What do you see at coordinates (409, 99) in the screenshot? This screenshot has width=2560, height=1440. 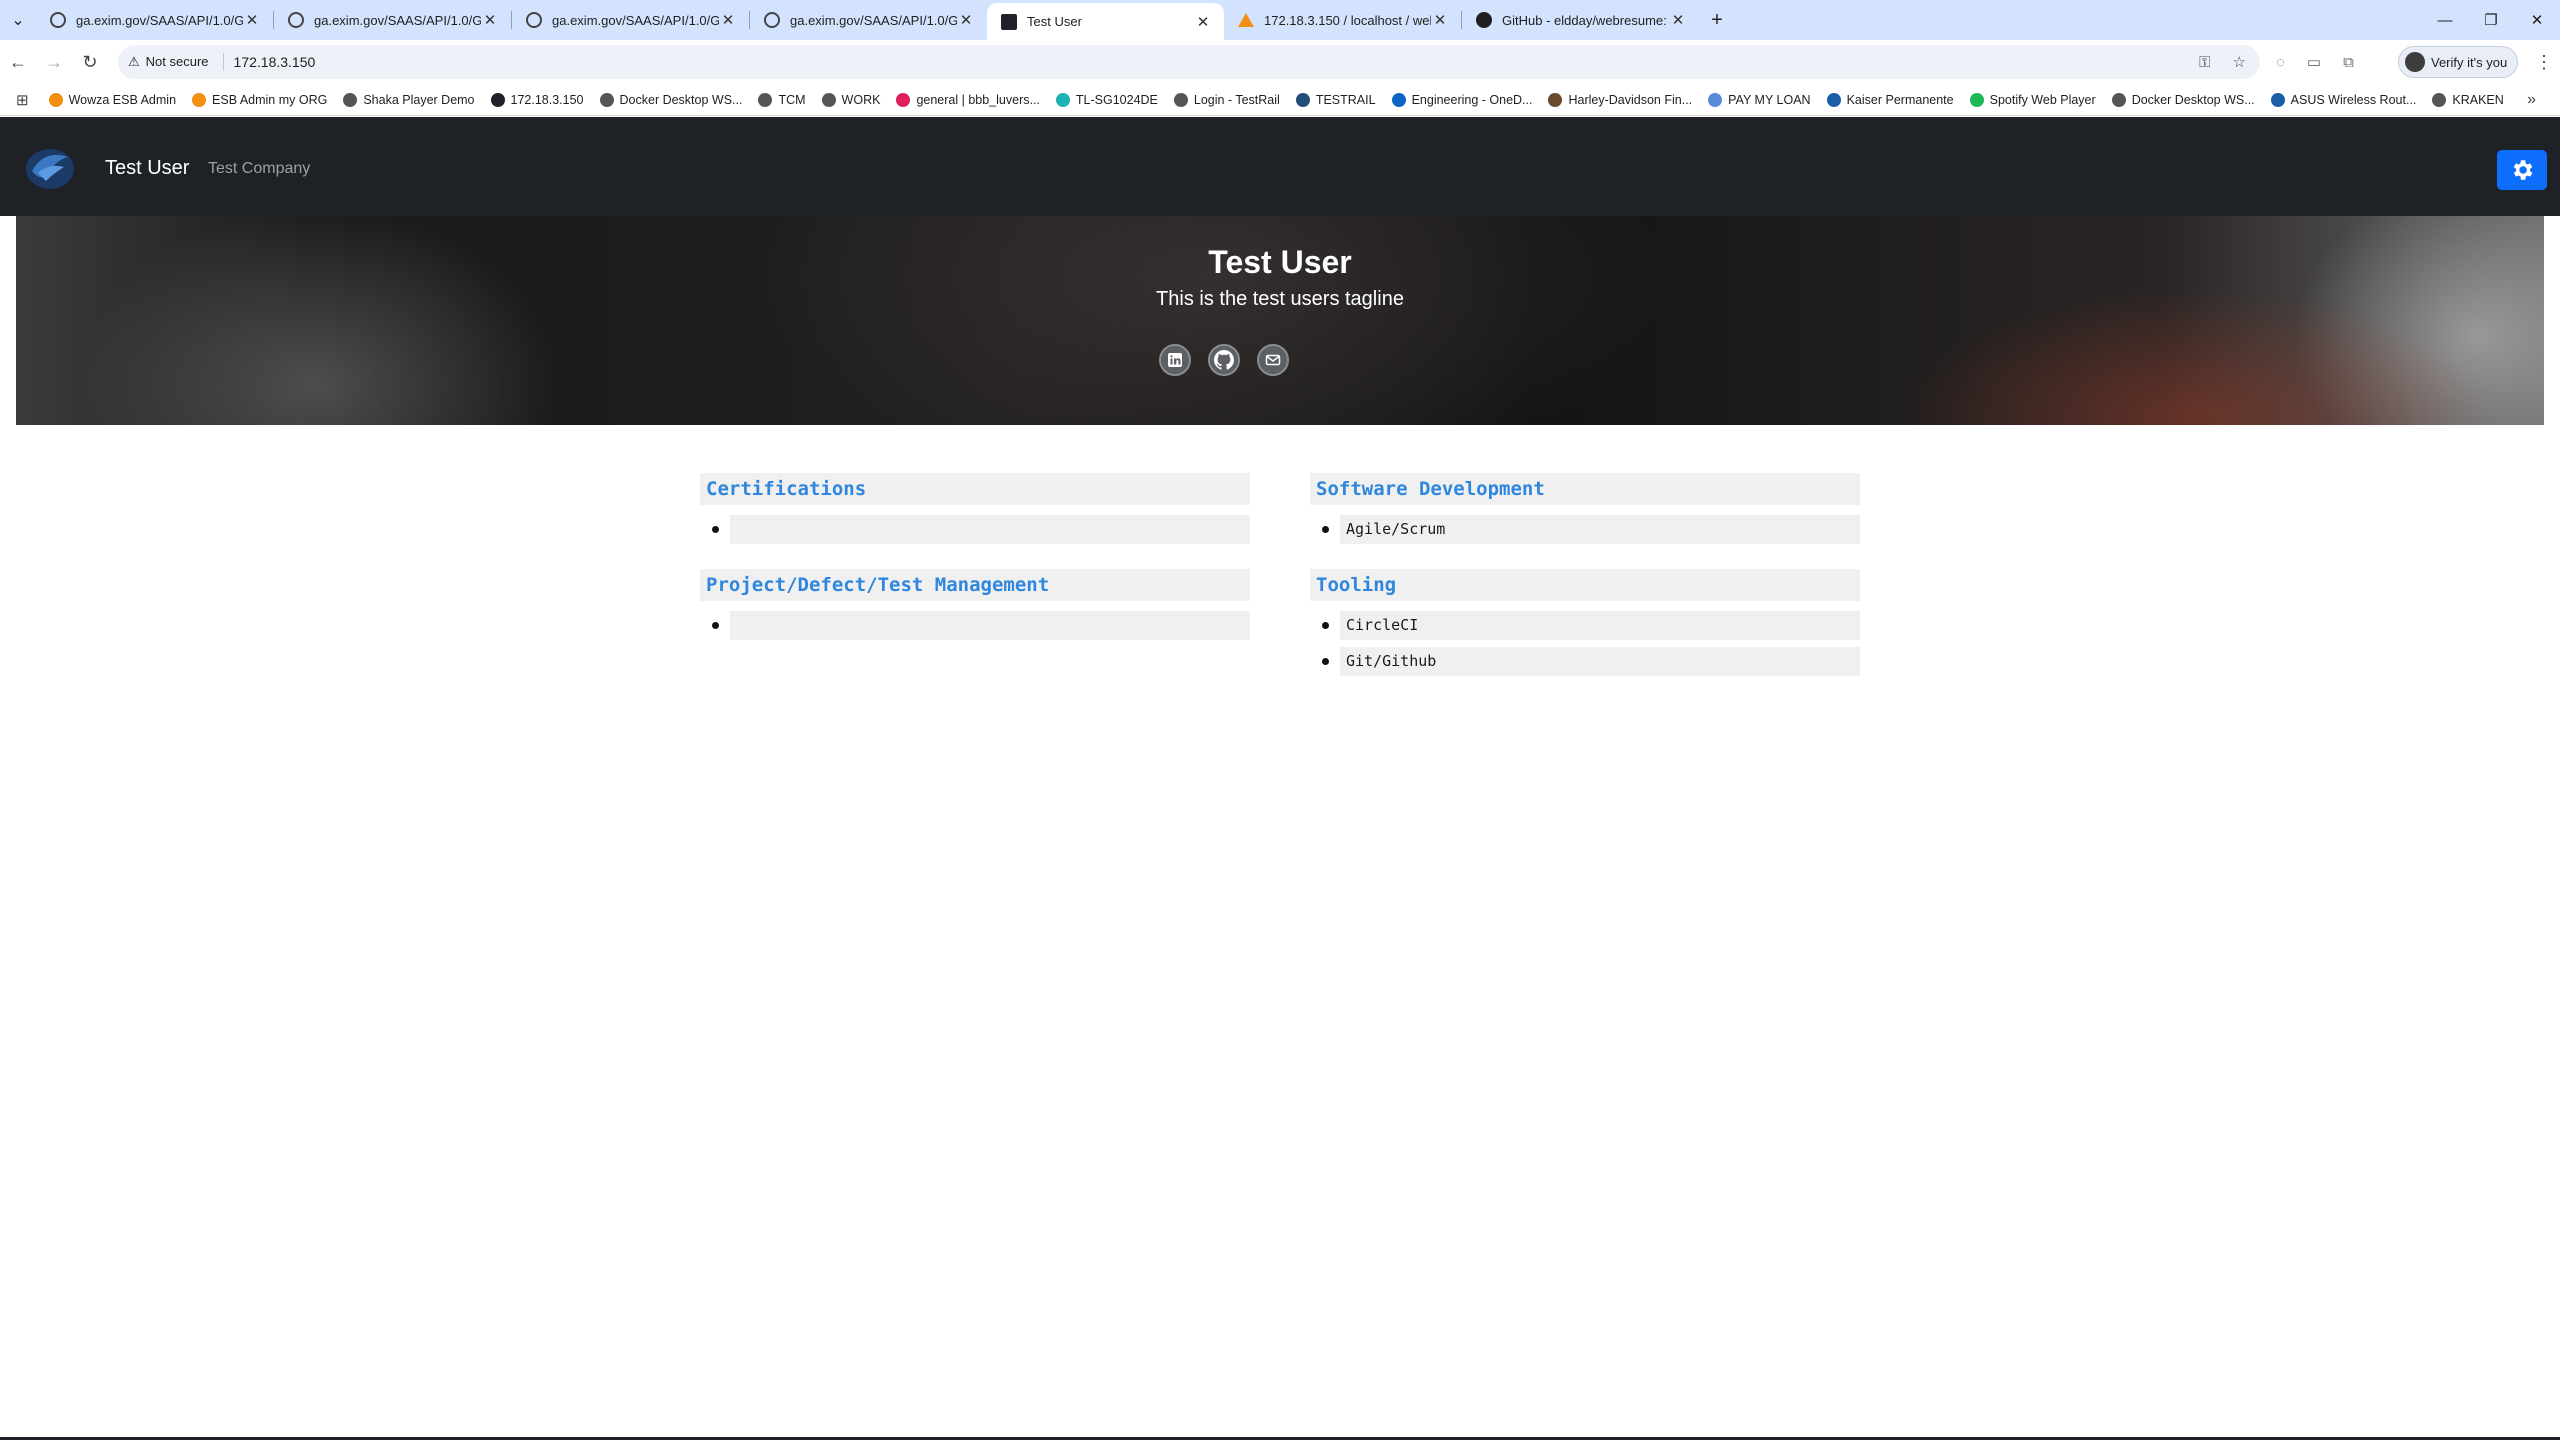 I see `bookmark-item: Shaka Player Demo` at bounding box center [409, 99].